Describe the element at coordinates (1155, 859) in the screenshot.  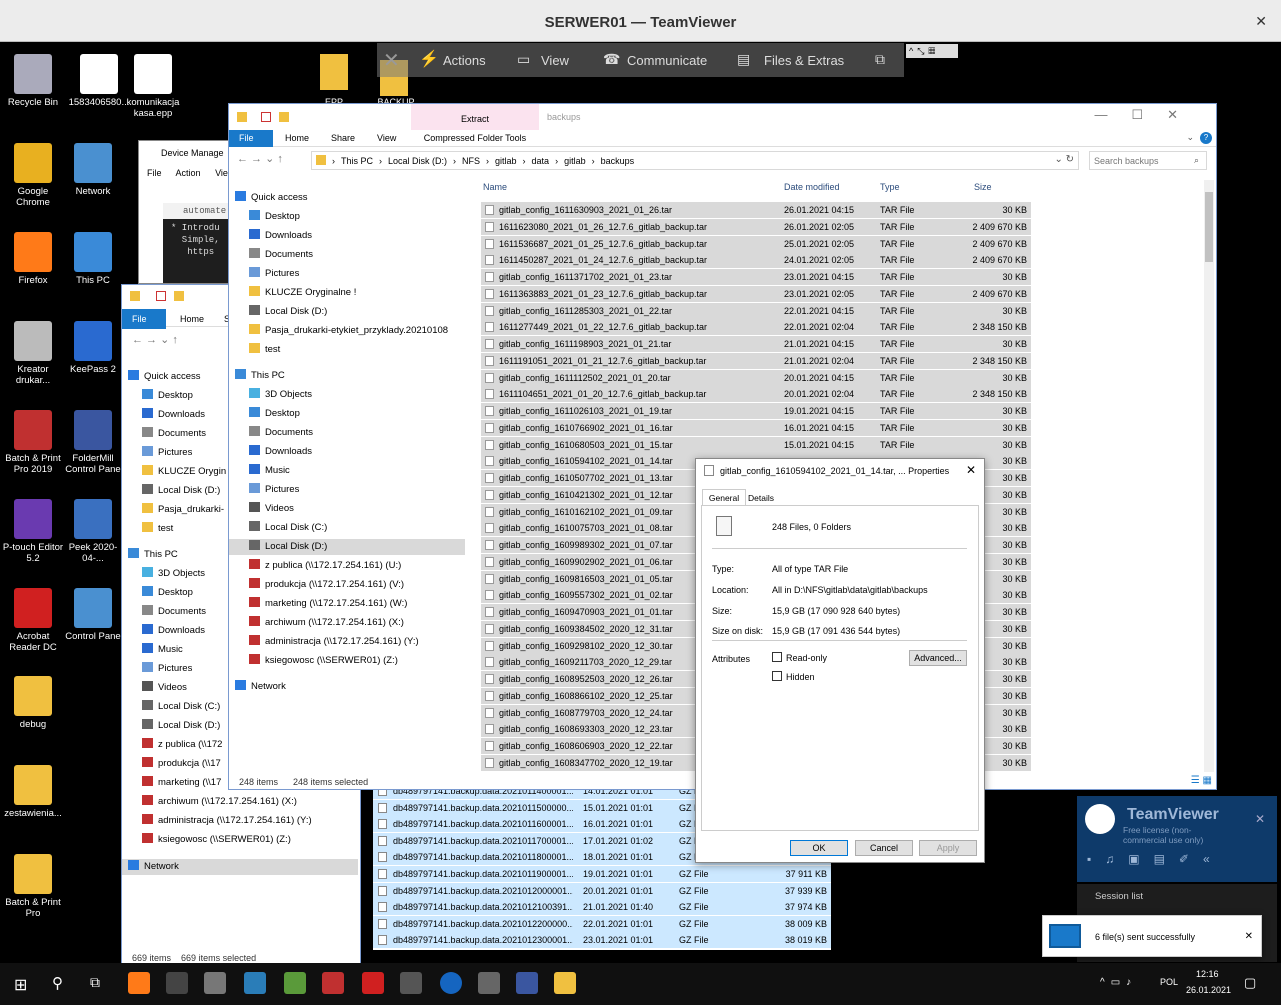
I see `panel-actions: ▪♫▣▤✐«` at that location.